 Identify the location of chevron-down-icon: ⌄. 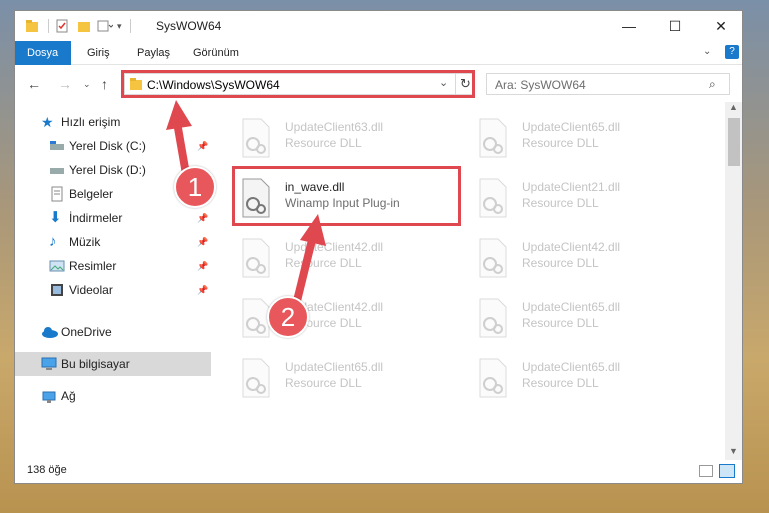
(707, 51).